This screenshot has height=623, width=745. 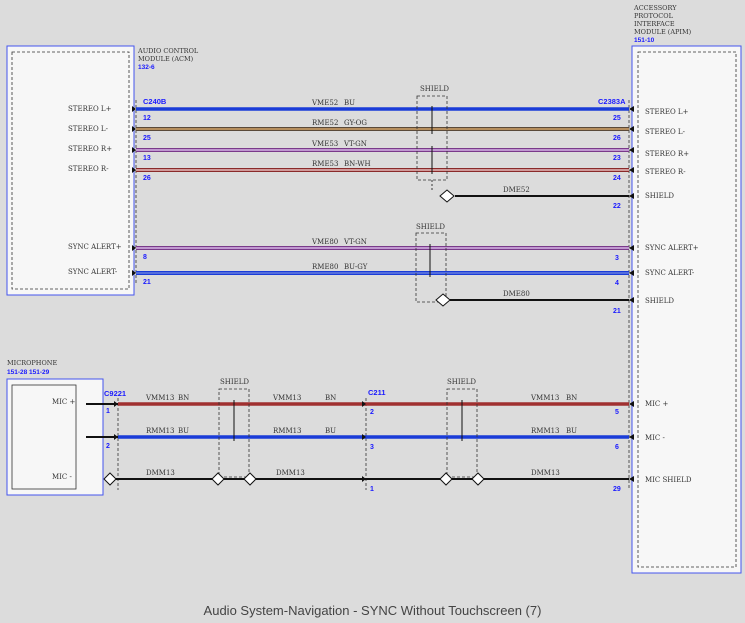 What do you see at coordinates (657, 404) in the screenshot?
I see `apim-pin-label: MIC +` at bounding box center [657, 404].